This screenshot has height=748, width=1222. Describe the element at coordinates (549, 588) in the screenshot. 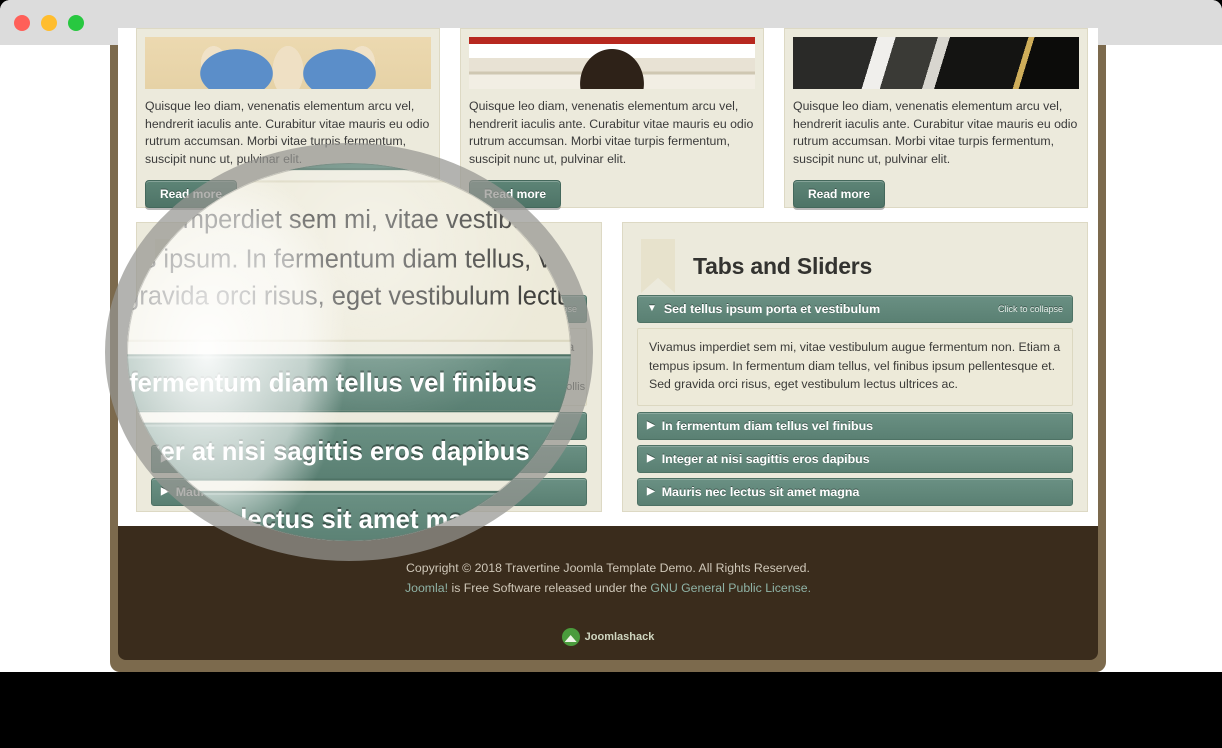

I see `license-middle: is Free Software released under the` at that location.